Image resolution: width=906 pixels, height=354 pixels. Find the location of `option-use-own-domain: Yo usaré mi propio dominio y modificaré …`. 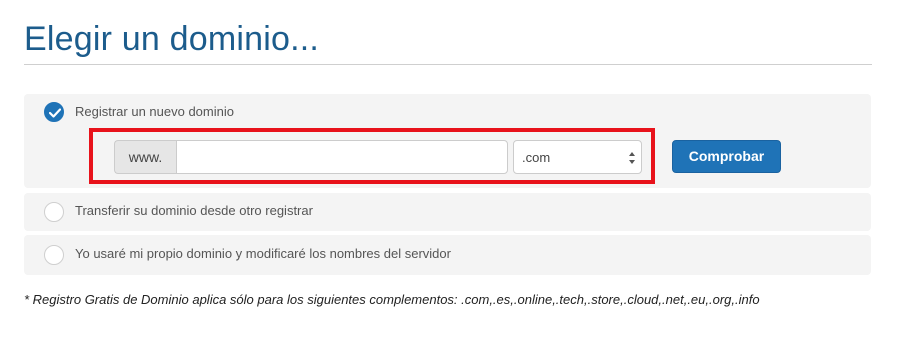

option-use-own-domain: Yo usaré mi propio dominio y modificaré … is located at coordinates (447, 255).